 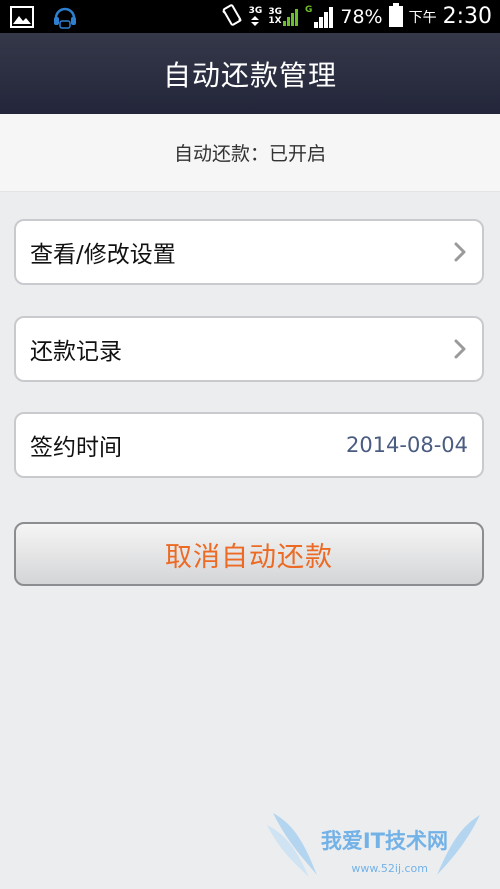 I want to click on battery-percent: 78%, so click(x=361, y=16).